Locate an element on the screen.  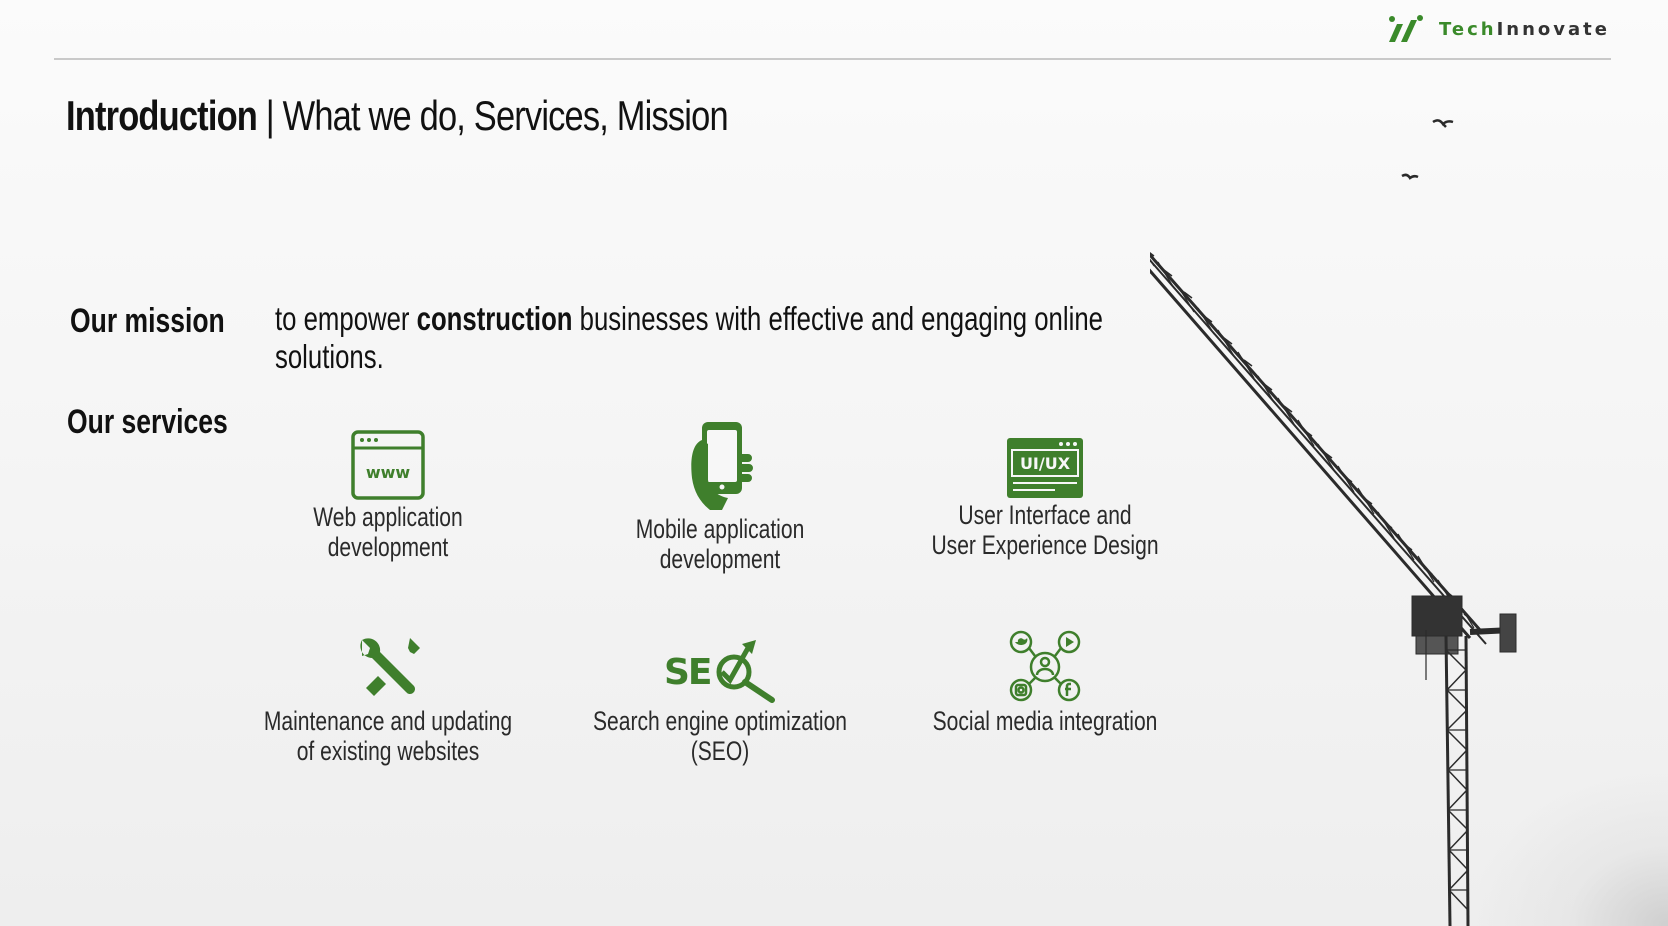
header-divider is located at coordinates (832, 59).